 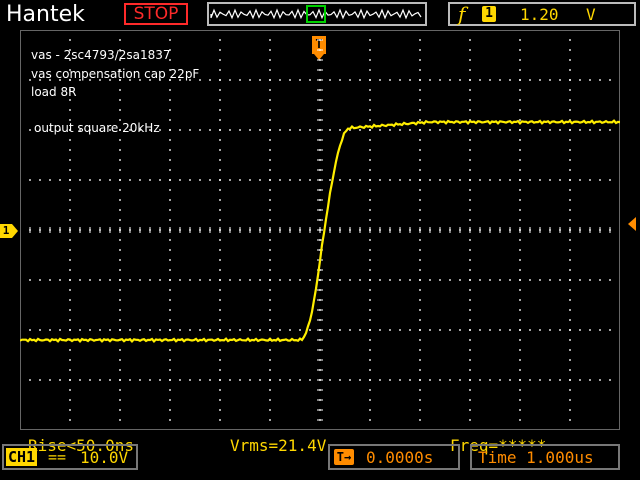 What do you see at coordinates (632, 224) in the screenshot?
I see `trigger-level-marker` at bounding box center [632, 224].